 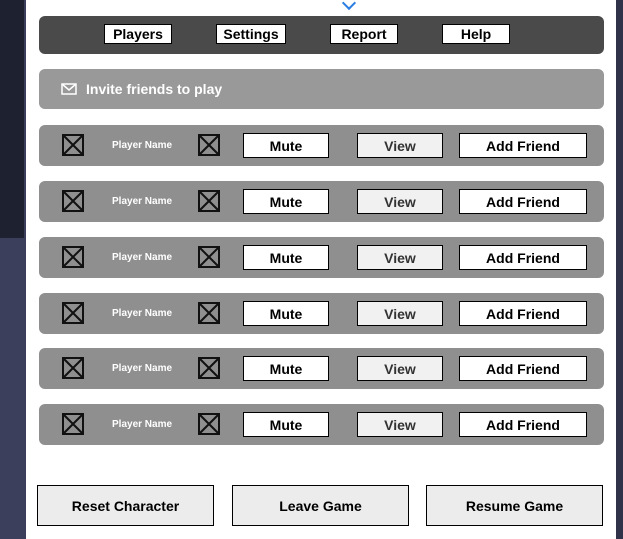 I want to click on tab-players: Players, so click(x=138, y=34).